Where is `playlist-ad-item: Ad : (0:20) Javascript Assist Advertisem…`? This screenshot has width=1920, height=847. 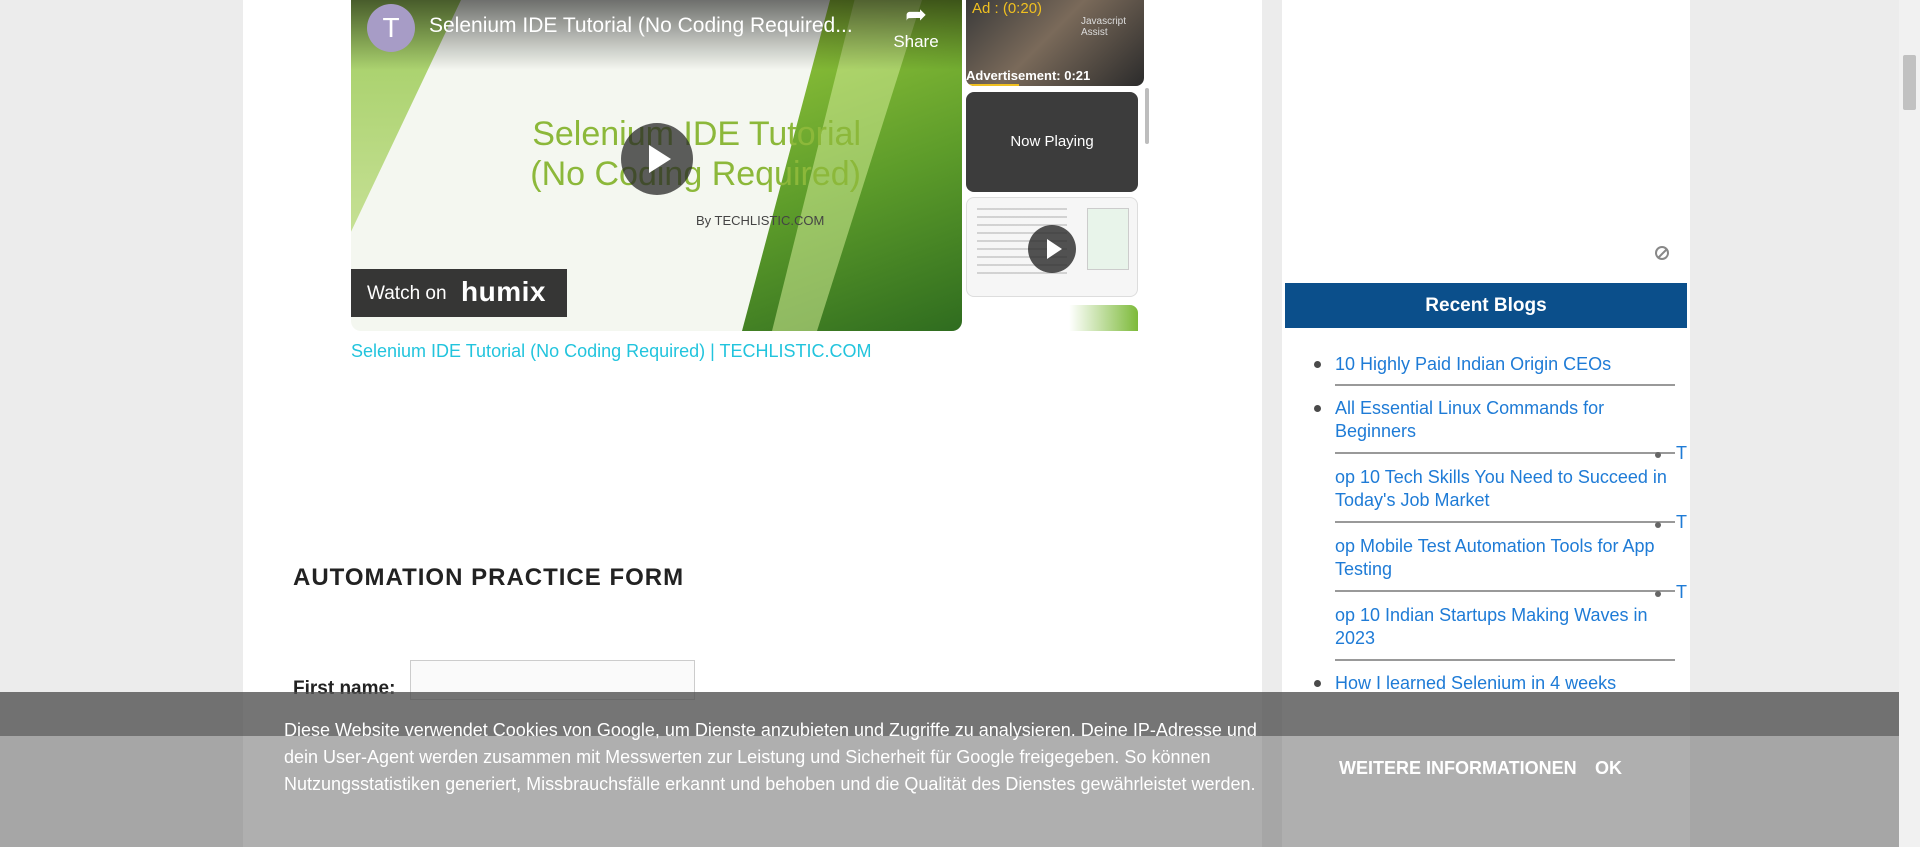 playlist-ad-item: Ad : (0:20) Javascript Assist Advertisem… is located at coordinates (1055, 43).